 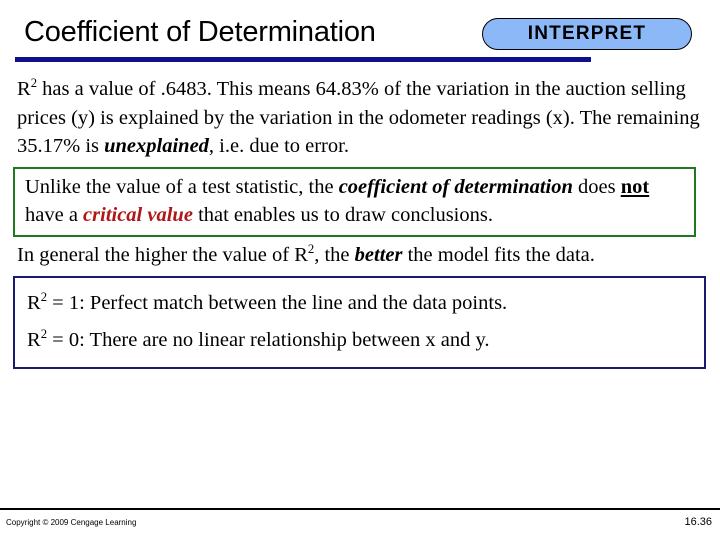 I want to click on footer-divider, so click(x=360, y=509).